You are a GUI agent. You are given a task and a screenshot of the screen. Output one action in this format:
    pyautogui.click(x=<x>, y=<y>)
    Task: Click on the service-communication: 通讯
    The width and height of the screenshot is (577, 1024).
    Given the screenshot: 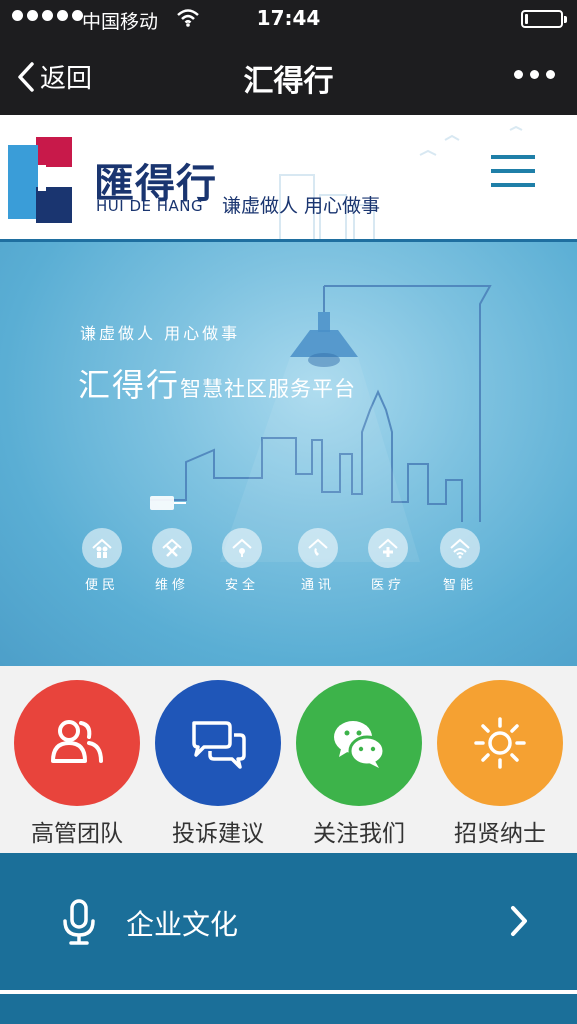 What is the action you would take?
    pyautogui.click(x=318, y=560)
    